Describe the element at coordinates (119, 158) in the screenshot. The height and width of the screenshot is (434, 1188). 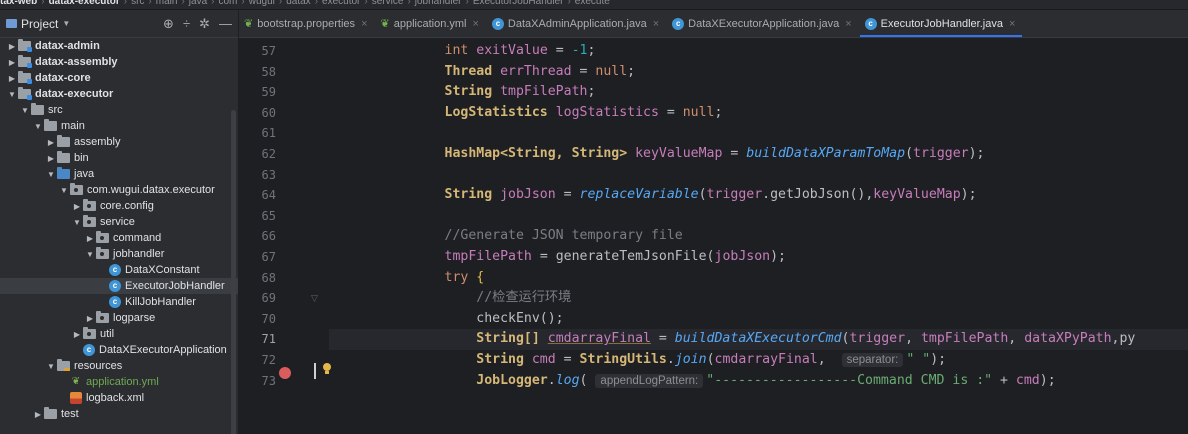
I see `tree-item: ▶ bin` at that location.